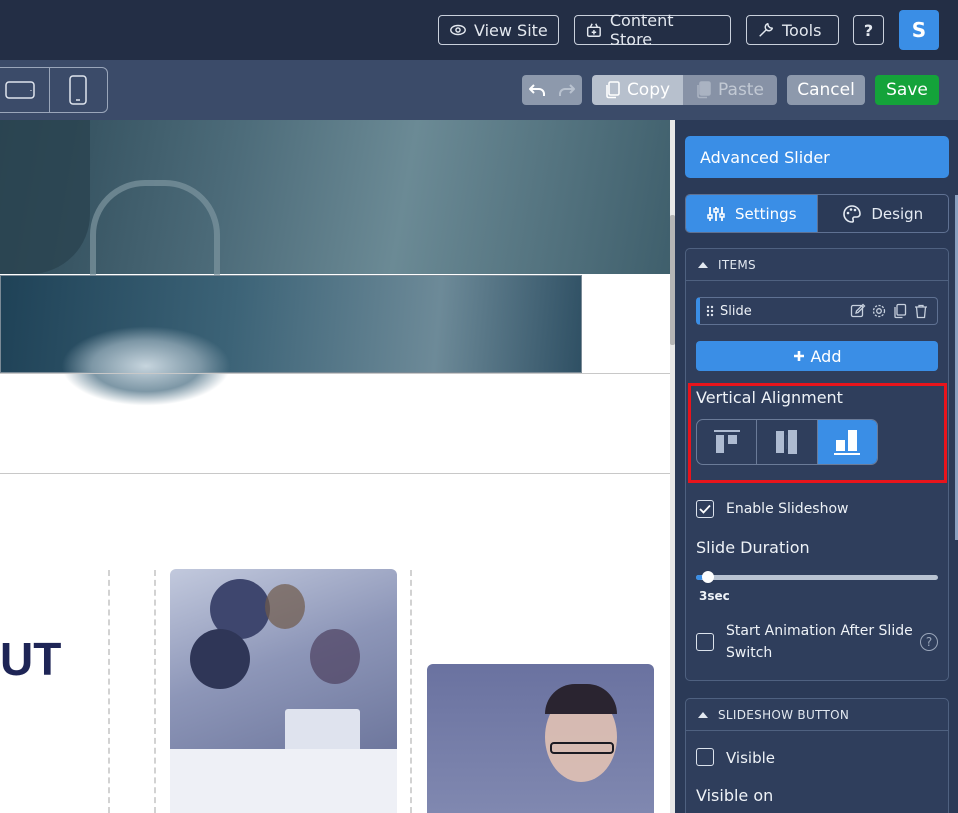  What do you see at coordinates (291, 340) in the screenshot?
I see `slider-preview-image` at bounding box center [291, 340].